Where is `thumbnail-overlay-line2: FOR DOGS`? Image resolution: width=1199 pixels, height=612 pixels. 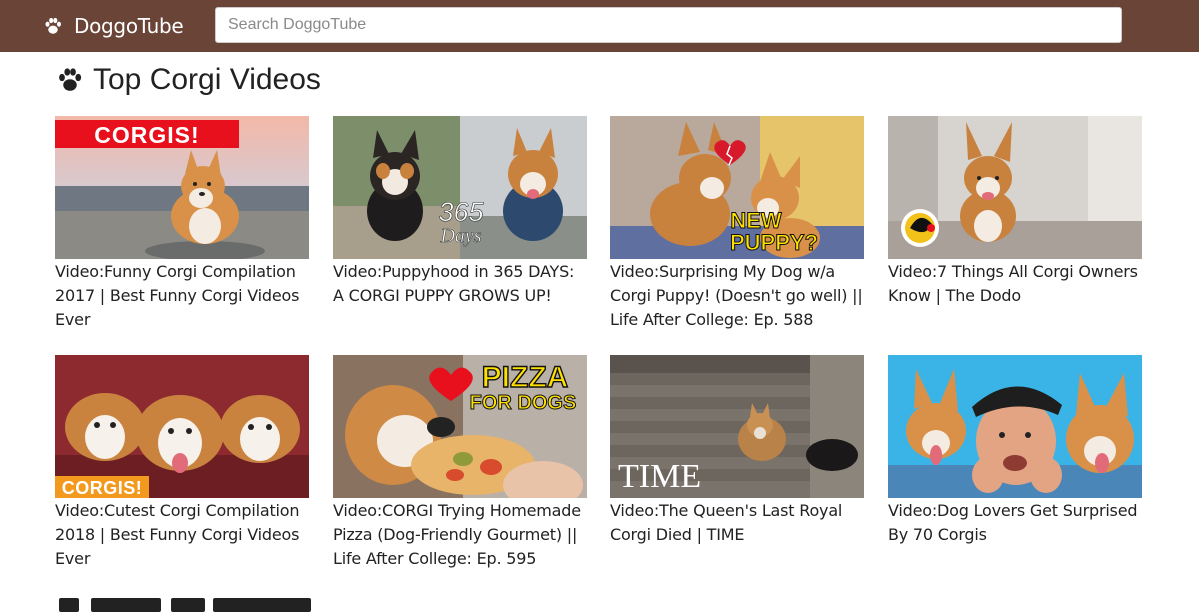 thumbnail-overlay-line2: FOR DOGS is located at coordinates (523, 403).